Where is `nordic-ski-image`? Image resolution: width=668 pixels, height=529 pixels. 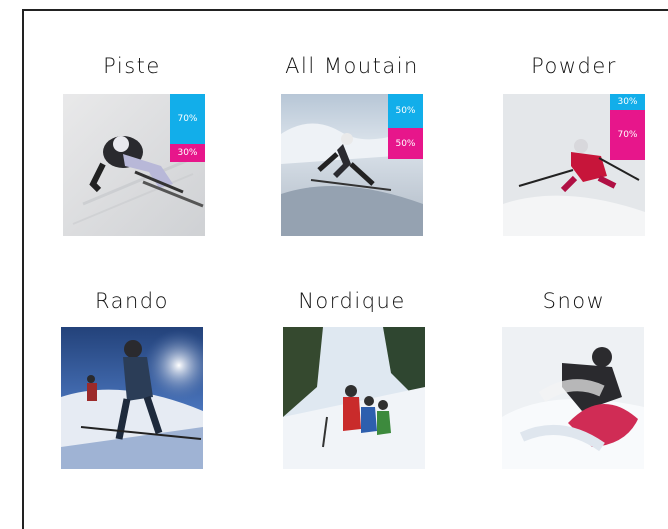 nordic-ski-image is located at coordinates (354, 398).